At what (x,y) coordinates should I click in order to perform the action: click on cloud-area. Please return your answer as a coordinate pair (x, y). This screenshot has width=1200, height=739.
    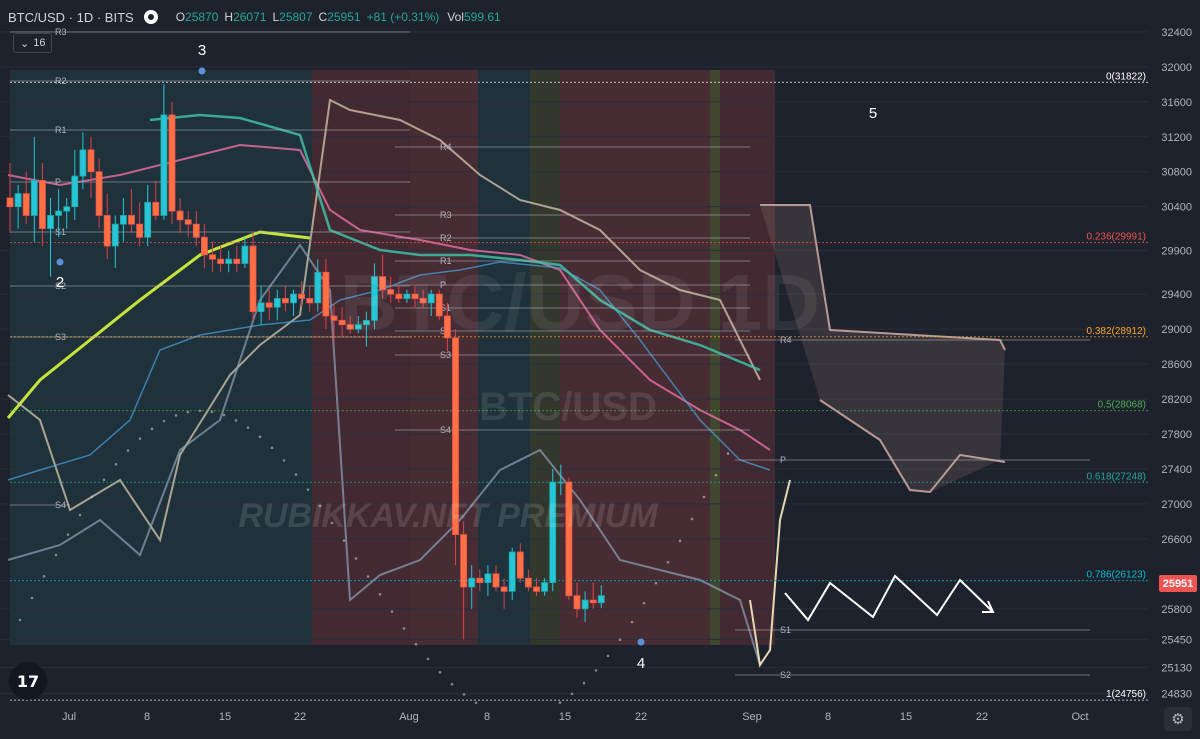
    Looking at the image, I should click on (882, 348).